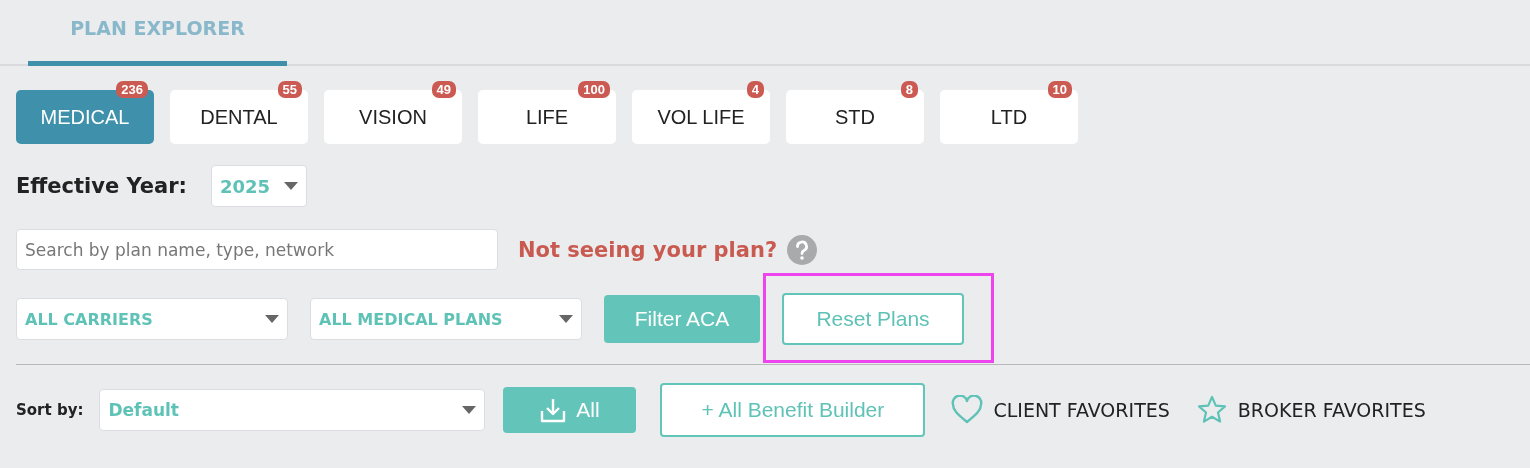 The image size is (1530, 468). Describe the element at coordinates (289, 89) in the screenshot. I see `count-badge: 55` at that location.